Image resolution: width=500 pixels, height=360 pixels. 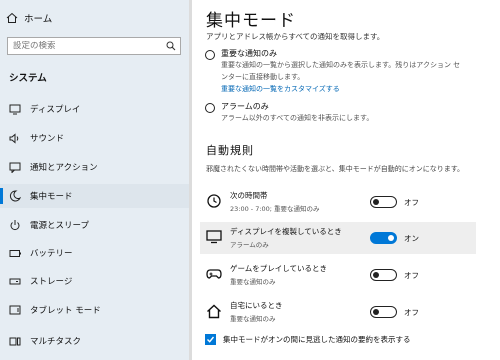 I want to click on toggle-state-label: オン, so click(x=411, y=238).